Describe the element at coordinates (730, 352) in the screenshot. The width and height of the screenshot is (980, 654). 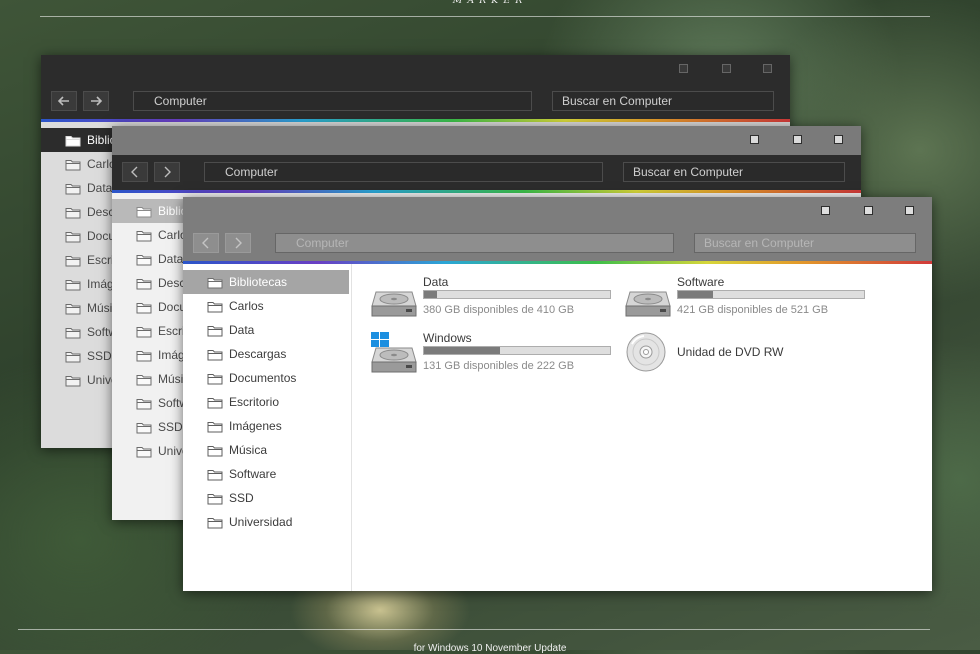
I see `drive-name: Unidad de DVD RW` at that location.